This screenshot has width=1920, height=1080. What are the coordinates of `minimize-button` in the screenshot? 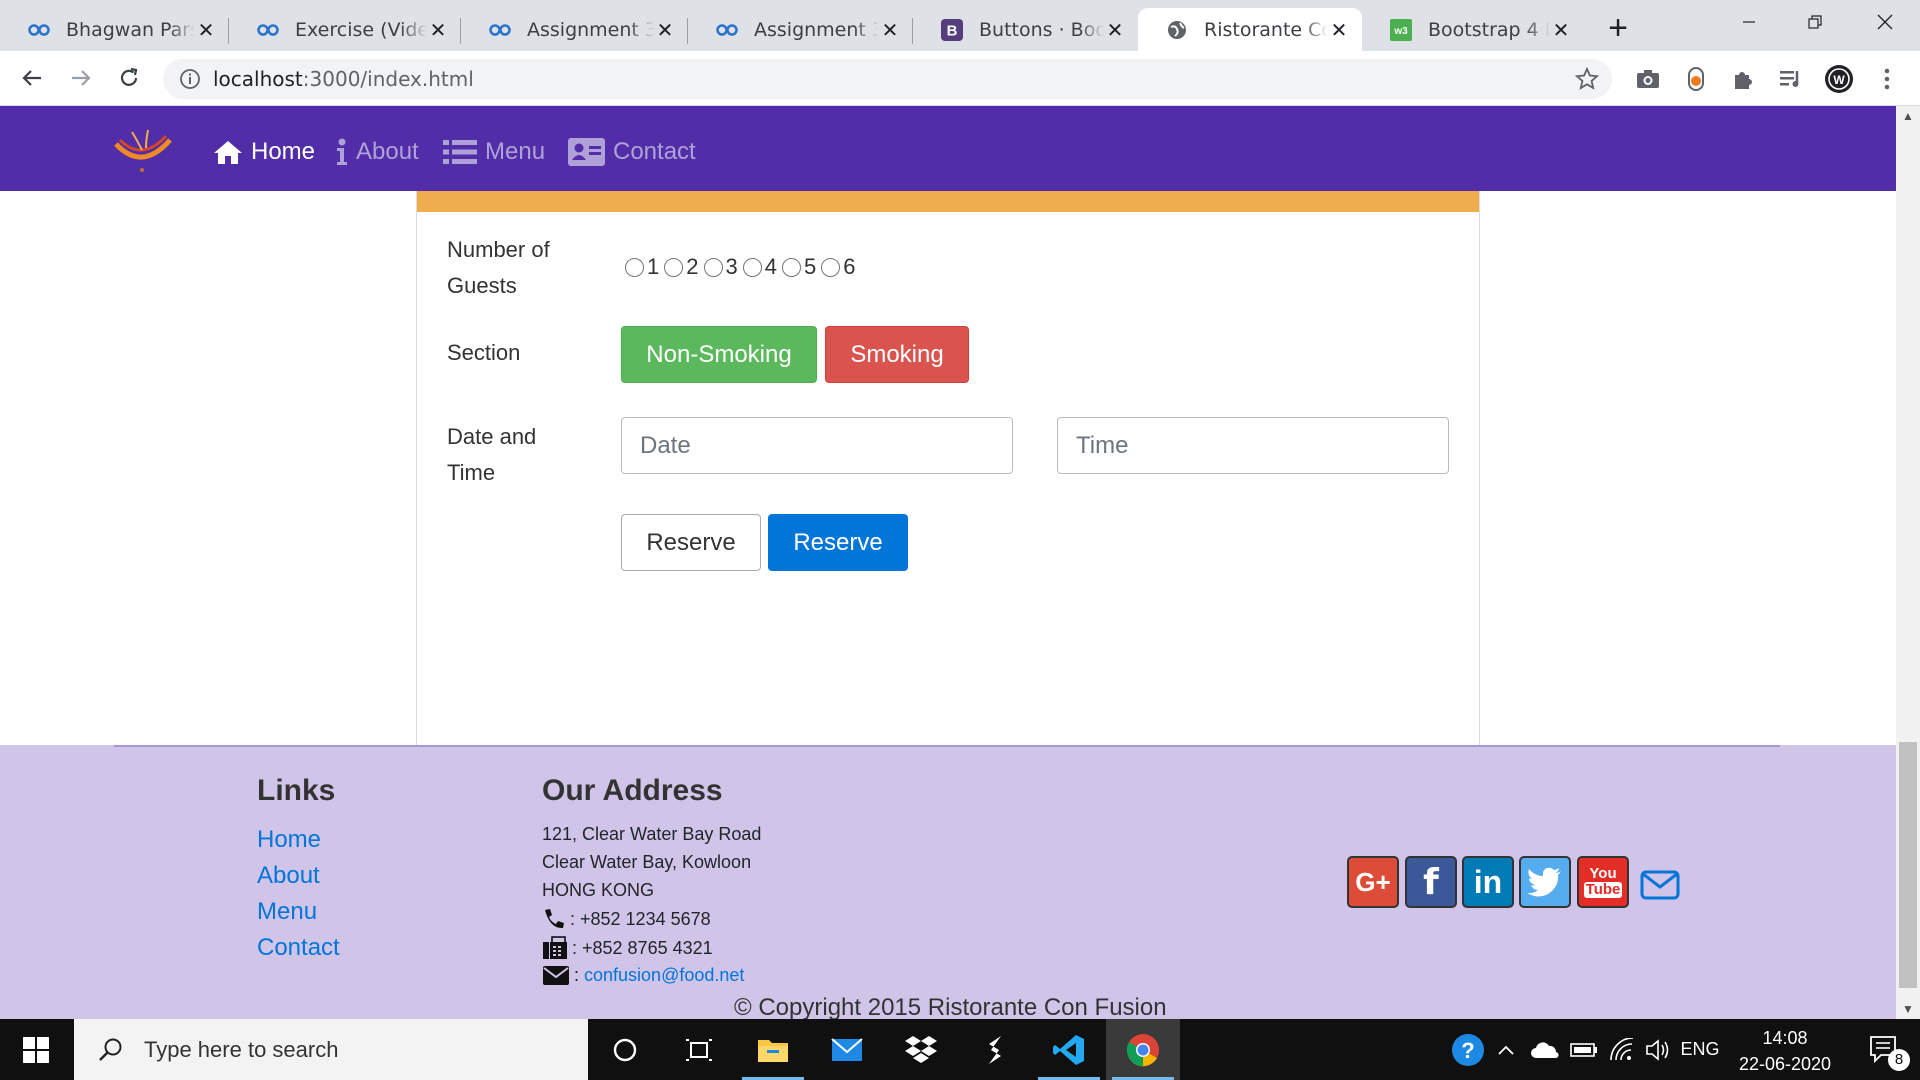 It's located at (1749, 22).